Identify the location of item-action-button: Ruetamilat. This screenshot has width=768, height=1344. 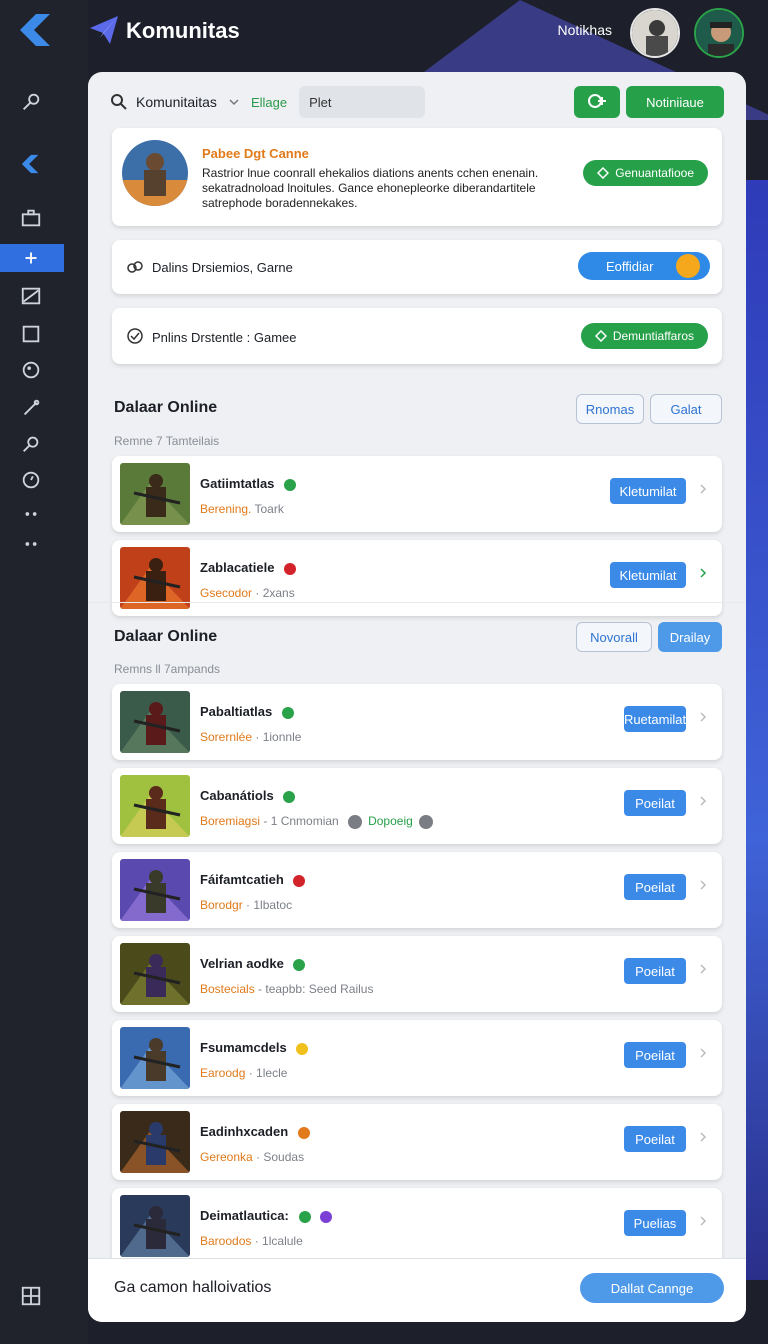
(655, 719).